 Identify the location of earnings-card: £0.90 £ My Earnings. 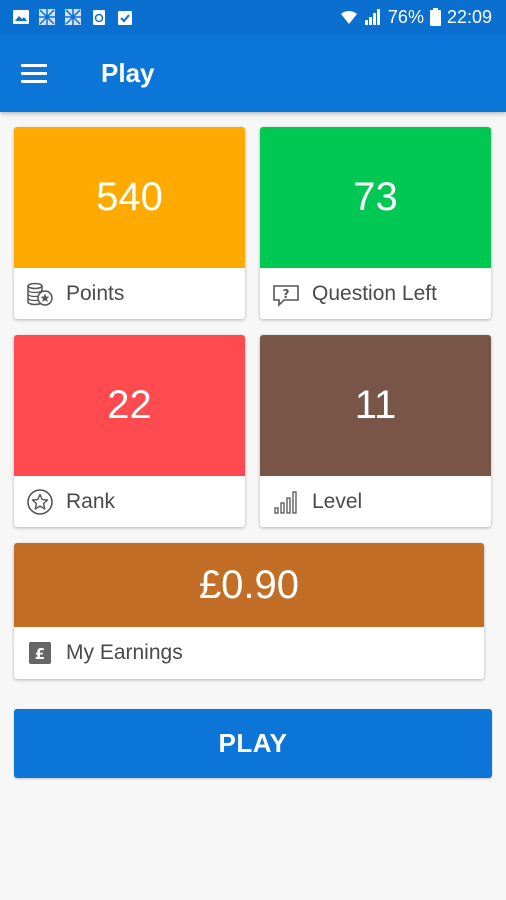
(249, 611).